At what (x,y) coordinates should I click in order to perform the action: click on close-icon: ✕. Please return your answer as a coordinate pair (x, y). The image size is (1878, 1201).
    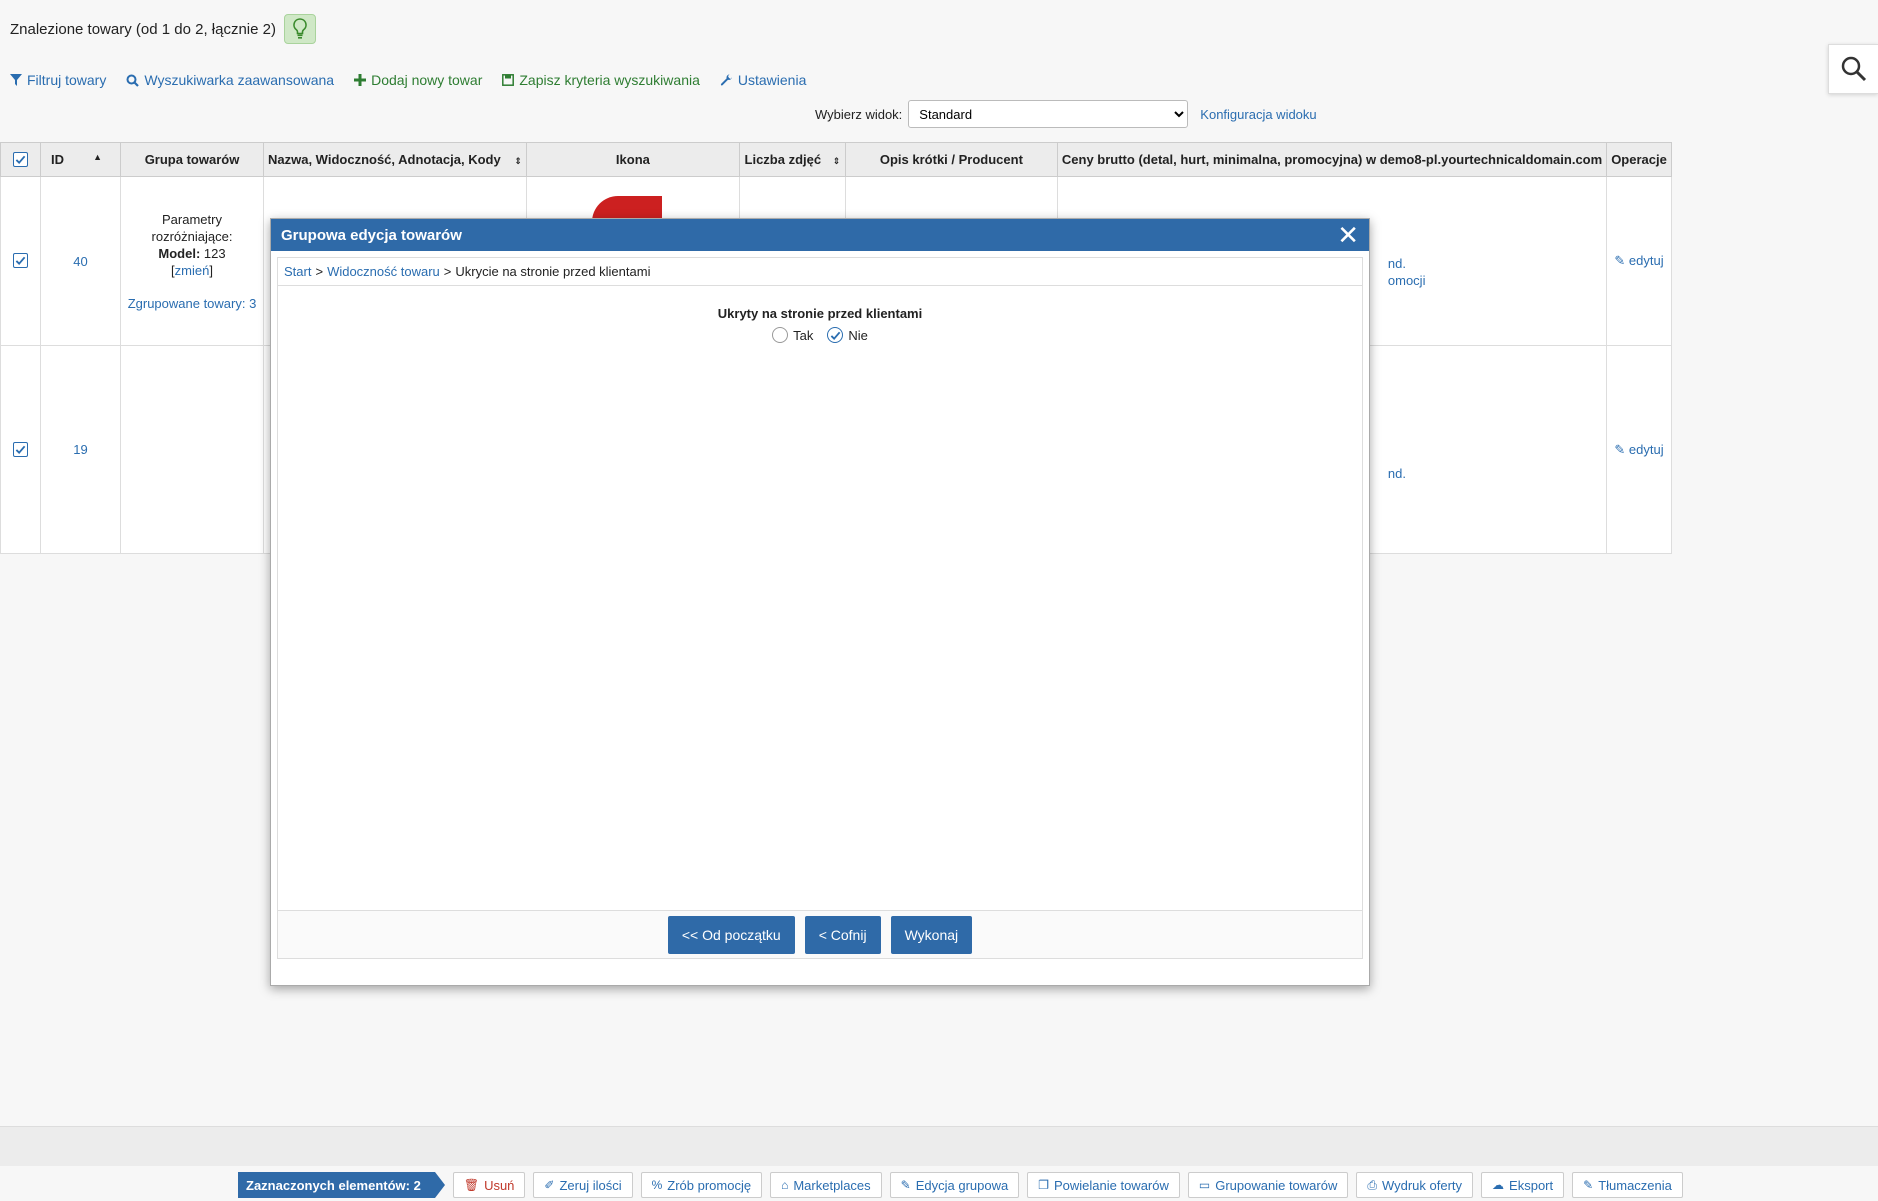
    Looking at the image, I should click on (1348, 235).